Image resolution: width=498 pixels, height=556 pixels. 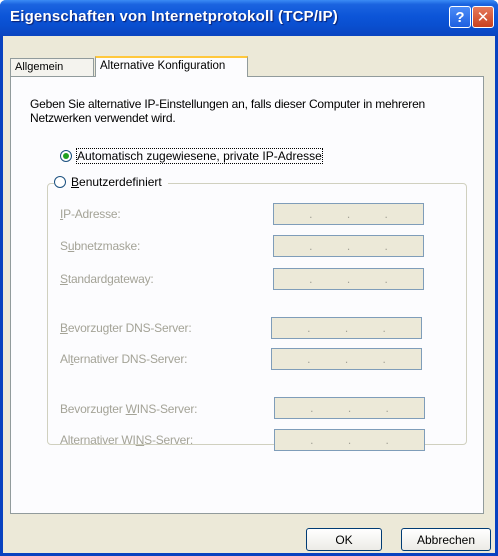 What do you see at coordinates (52, 67) in the screenshot?
I see `tab-allgemein: Allgemein` at bounding box center [52, 67].